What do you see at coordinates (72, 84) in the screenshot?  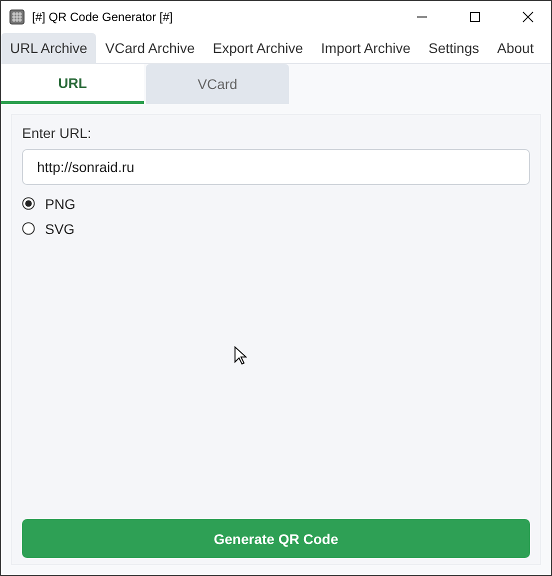 I see `tab: URL` at bounding box center [72, 84].